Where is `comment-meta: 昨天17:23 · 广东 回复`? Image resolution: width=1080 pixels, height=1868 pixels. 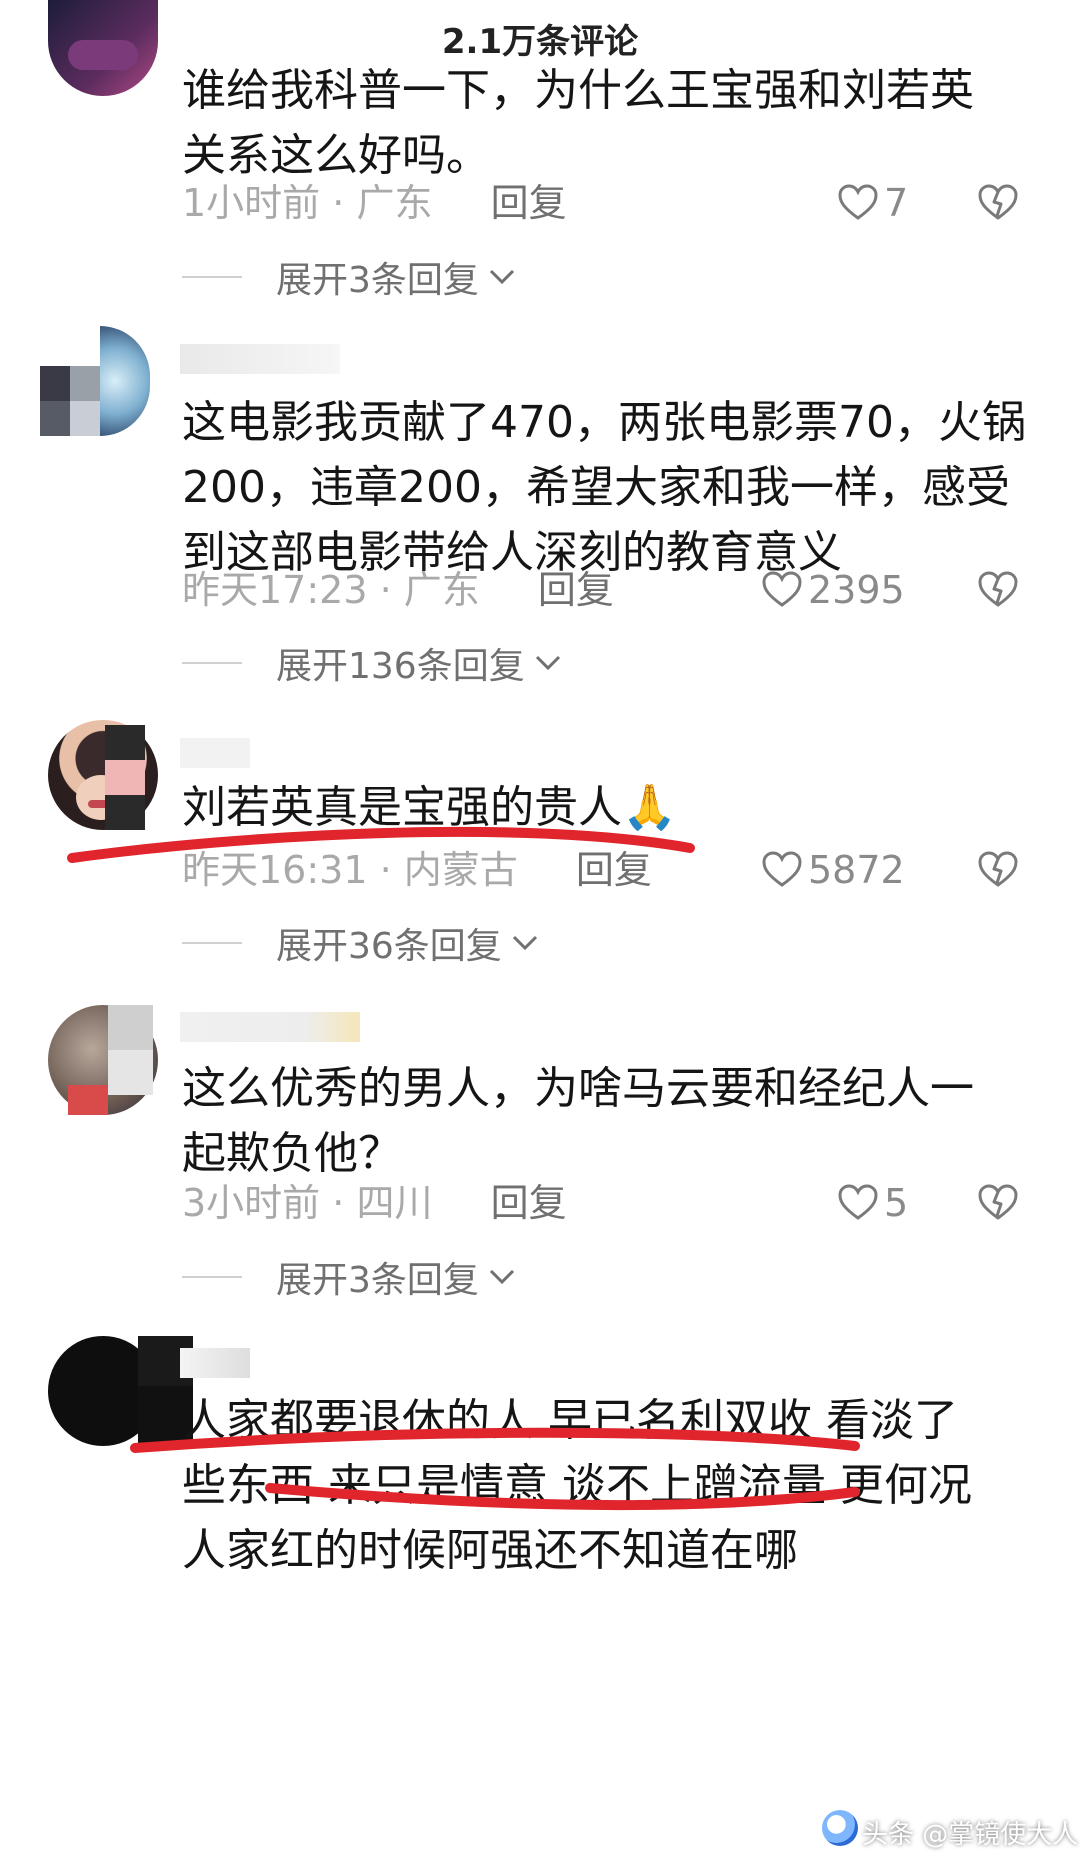
comment-meta: 昨天17:23 · 广东 回复 is located at coordinates (398, 590).